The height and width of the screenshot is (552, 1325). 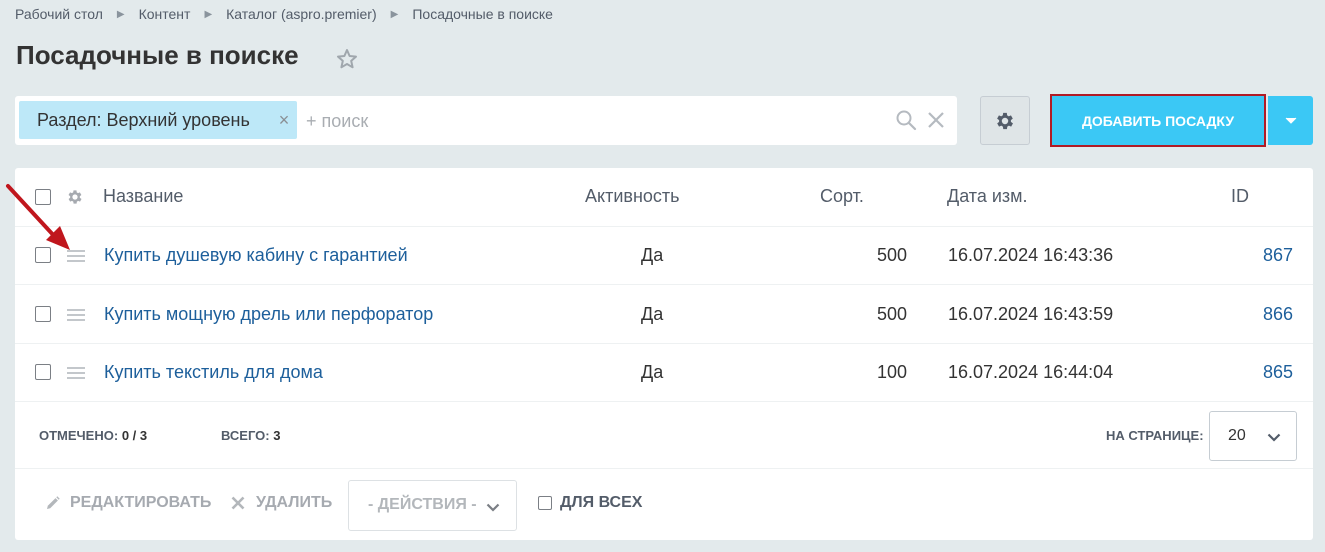 I want to click on for-all-label: ДЛЯ ВСЕХ, so click(x=601, y=502).